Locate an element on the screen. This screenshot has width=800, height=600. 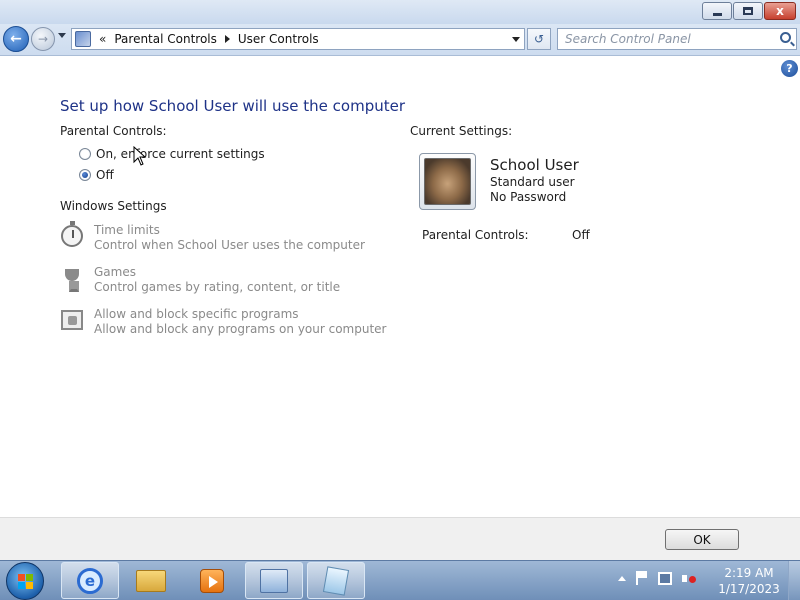
programs-icon is located at coordinates (72, 320).